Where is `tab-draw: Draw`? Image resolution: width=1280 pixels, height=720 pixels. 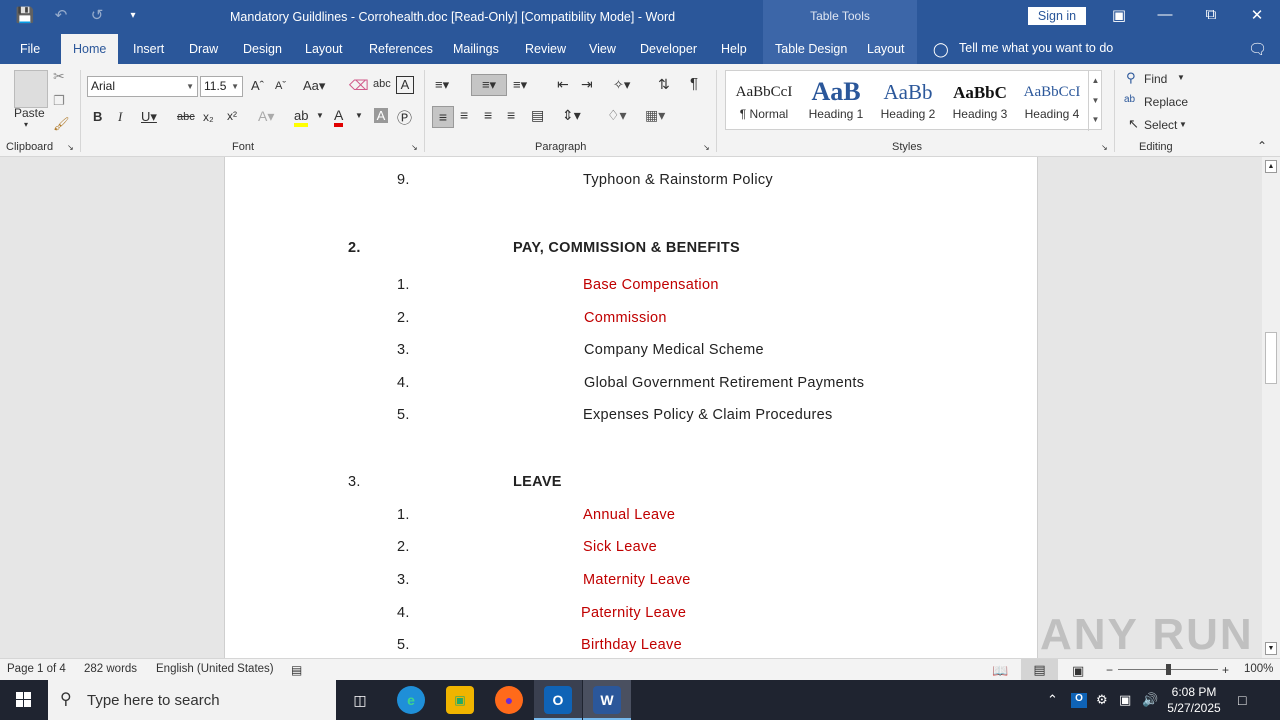
tab-draw: Draw is located at coordinates (203, 49).